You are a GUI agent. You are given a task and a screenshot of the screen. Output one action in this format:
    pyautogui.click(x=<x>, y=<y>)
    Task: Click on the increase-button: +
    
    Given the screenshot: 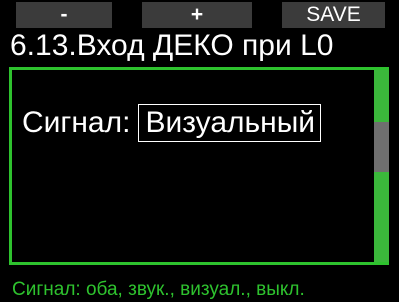 What is the action you would take?
    pyautogui.click(x=197, y=15)
    